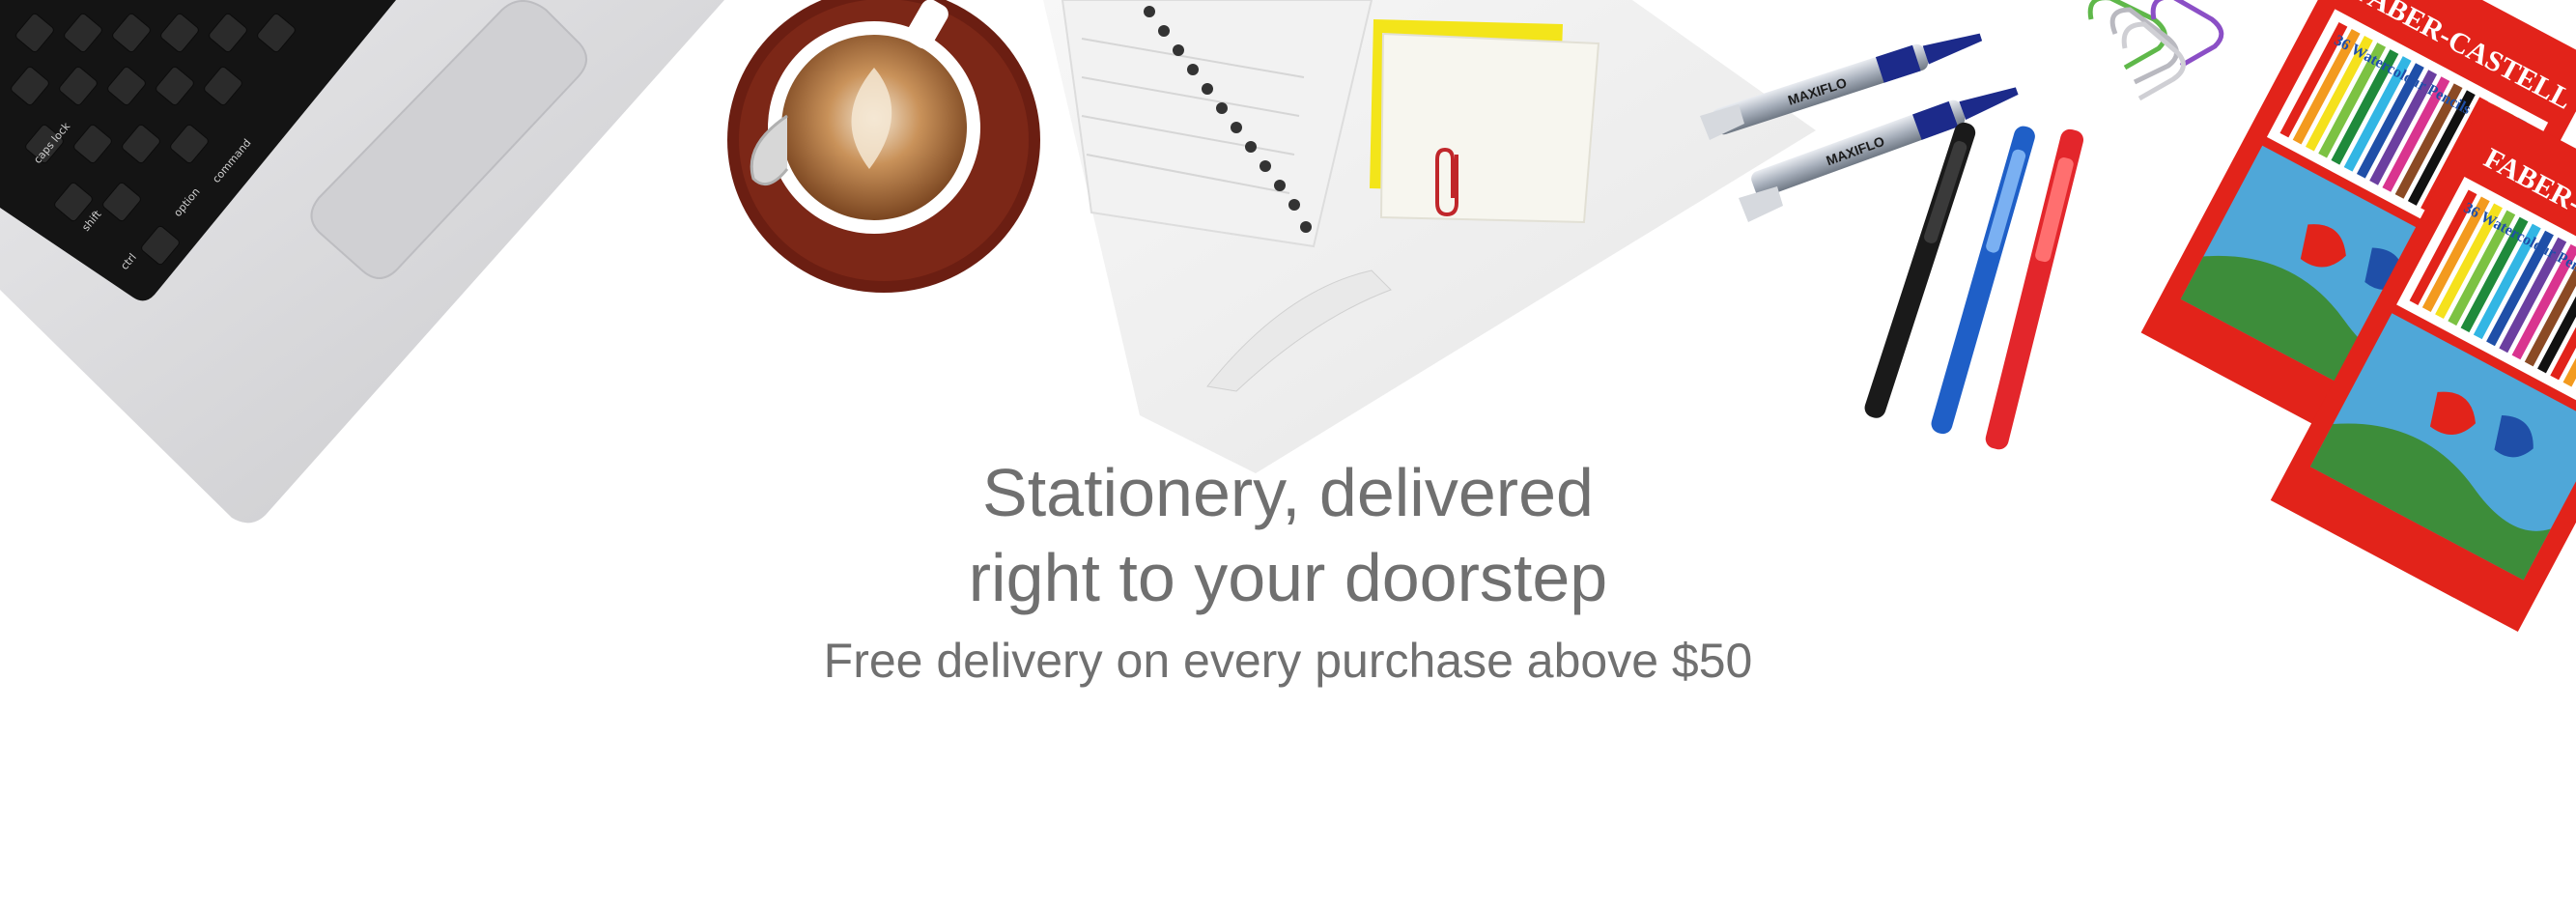  Describe the element at coordinates (1288, 493) in the screenshot. I see `hero-headline-line1: Stationery, delivered` at that location.